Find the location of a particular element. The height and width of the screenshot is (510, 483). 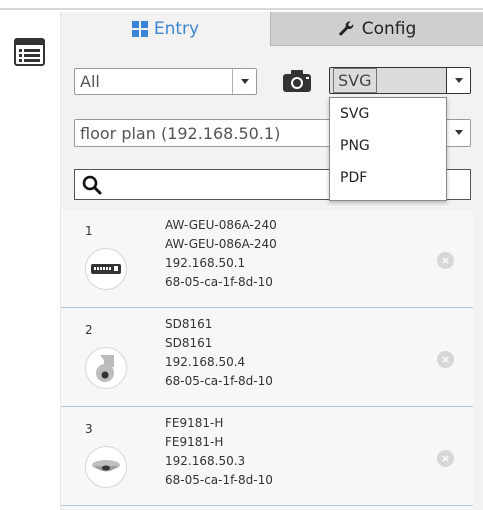

device-ip: 192.168.50.1 is located at coordinates (205, 263).